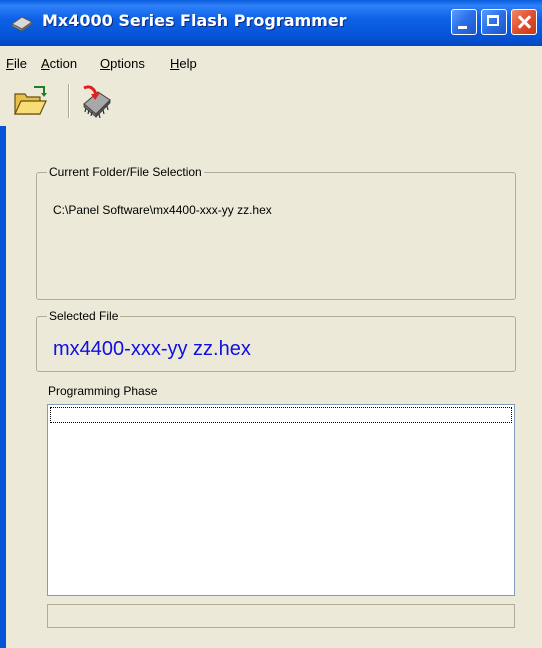 Image resolution: width=542 pixels, height=648 pixels. I want to click on chip-program-icon, so click(96, 102).